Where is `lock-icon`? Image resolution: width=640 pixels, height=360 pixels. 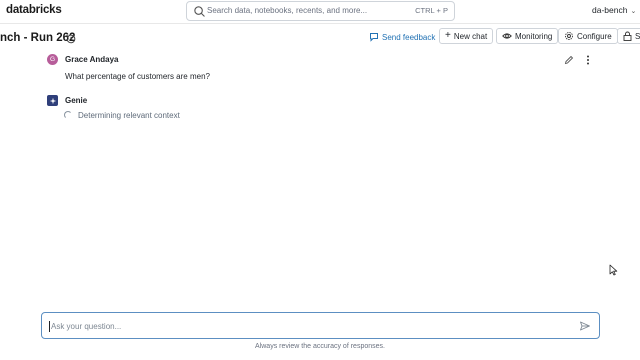 lock-icon is located at coordinates (627, 36).